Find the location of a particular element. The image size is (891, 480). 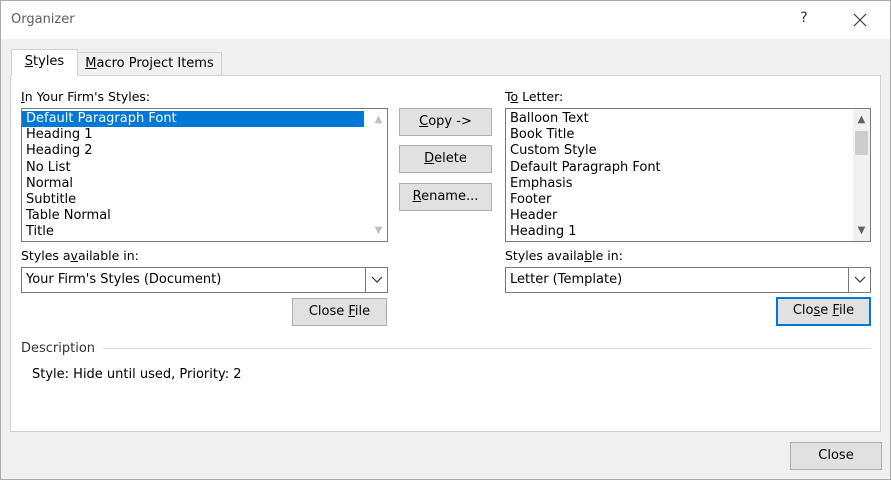

tab-styles: Styles is located at coordinates (44, 62).